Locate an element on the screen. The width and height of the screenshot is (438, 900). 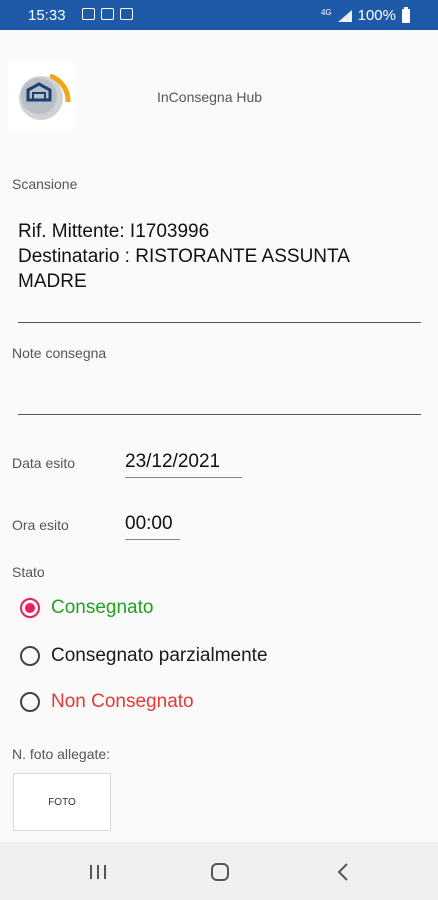
status-time: 15:33 is located at coordinates (47, 15).